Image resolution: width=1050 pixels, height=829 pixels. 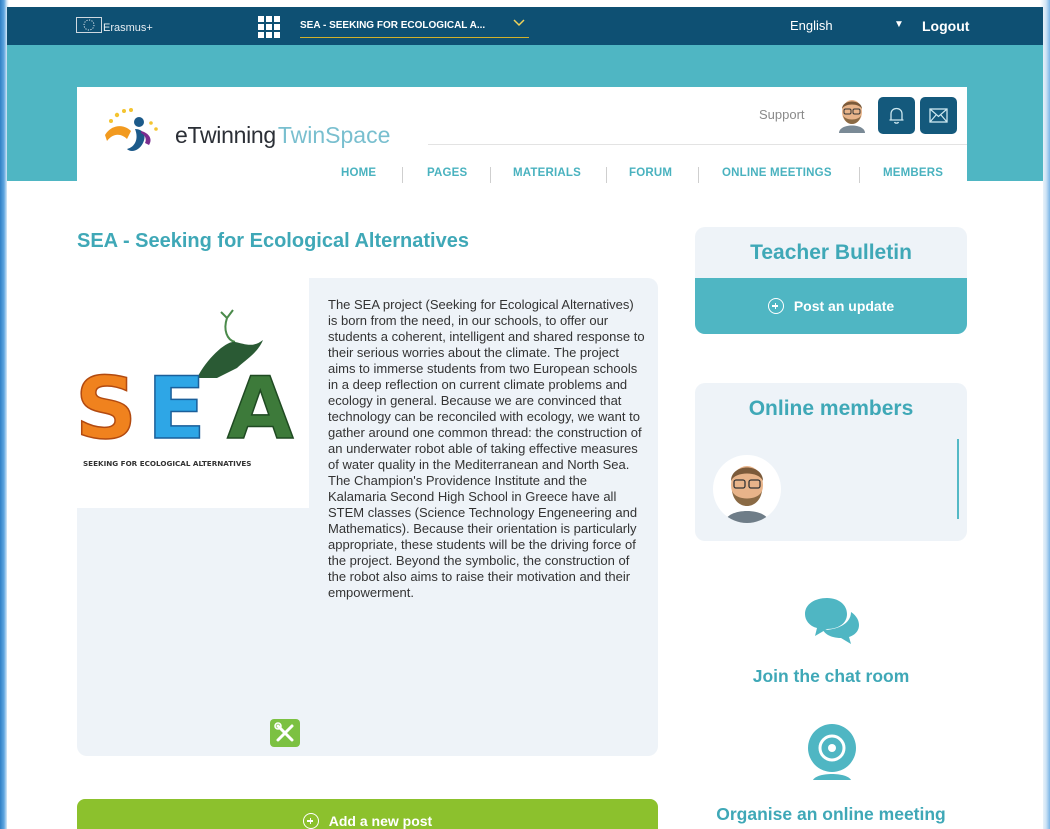 I want to click on nav-home: HOME, so click(x=358, y=173).